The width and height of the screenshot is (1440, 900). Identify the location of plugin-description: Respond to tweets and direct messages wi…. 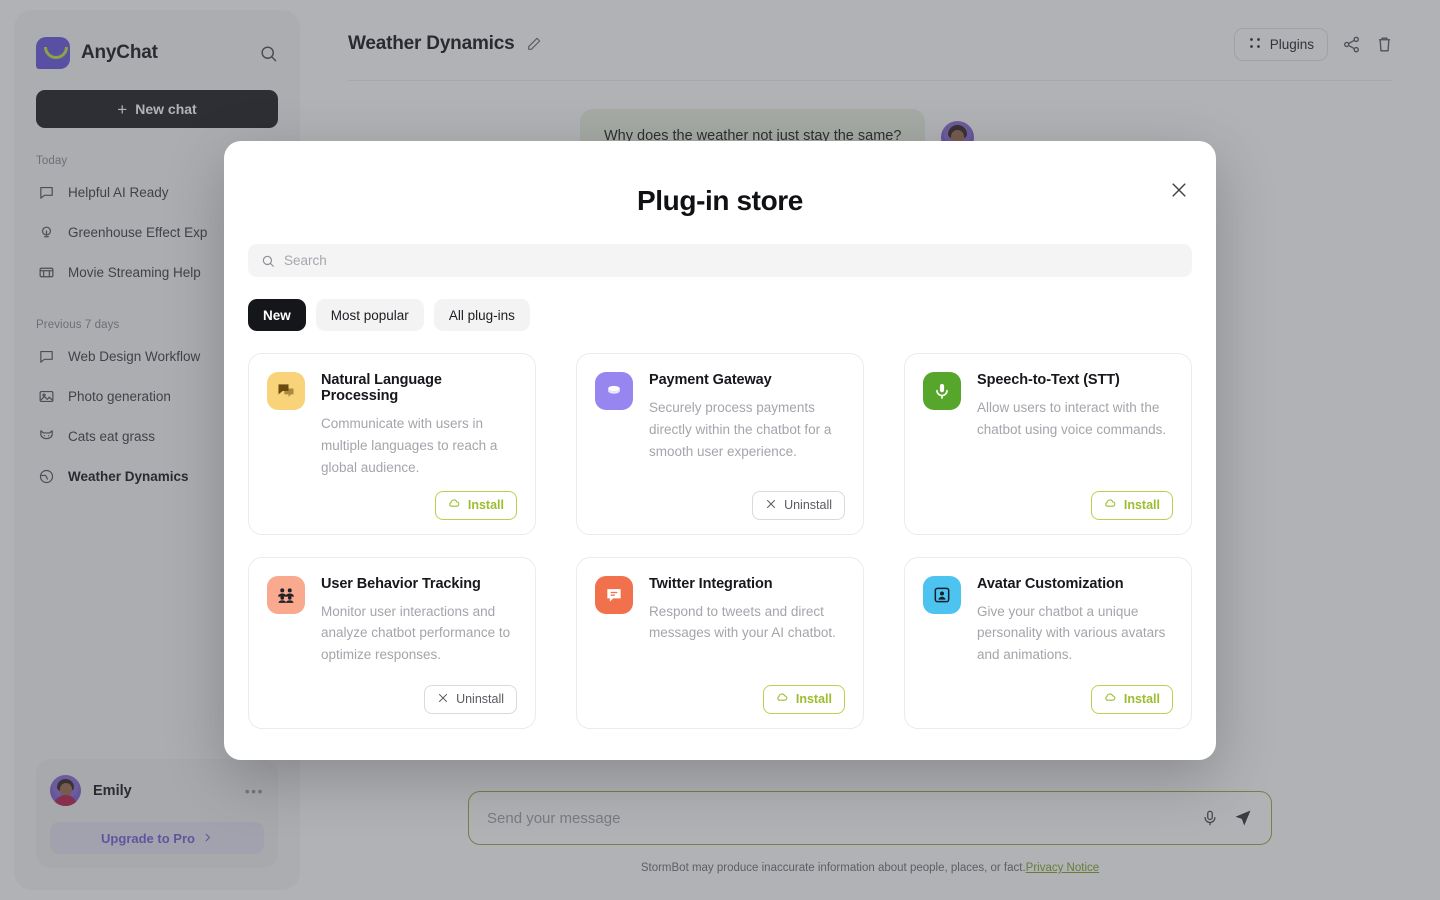
(742, 622).